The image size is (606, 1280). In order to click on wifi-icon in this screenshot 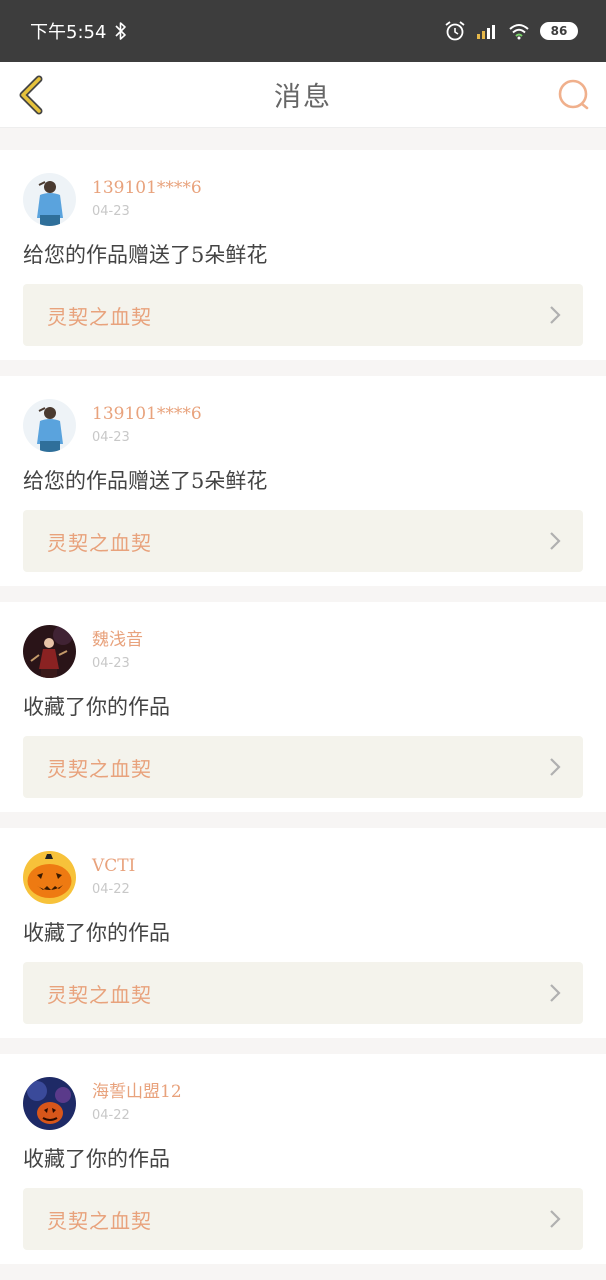, I will do `click(519, 32)`.